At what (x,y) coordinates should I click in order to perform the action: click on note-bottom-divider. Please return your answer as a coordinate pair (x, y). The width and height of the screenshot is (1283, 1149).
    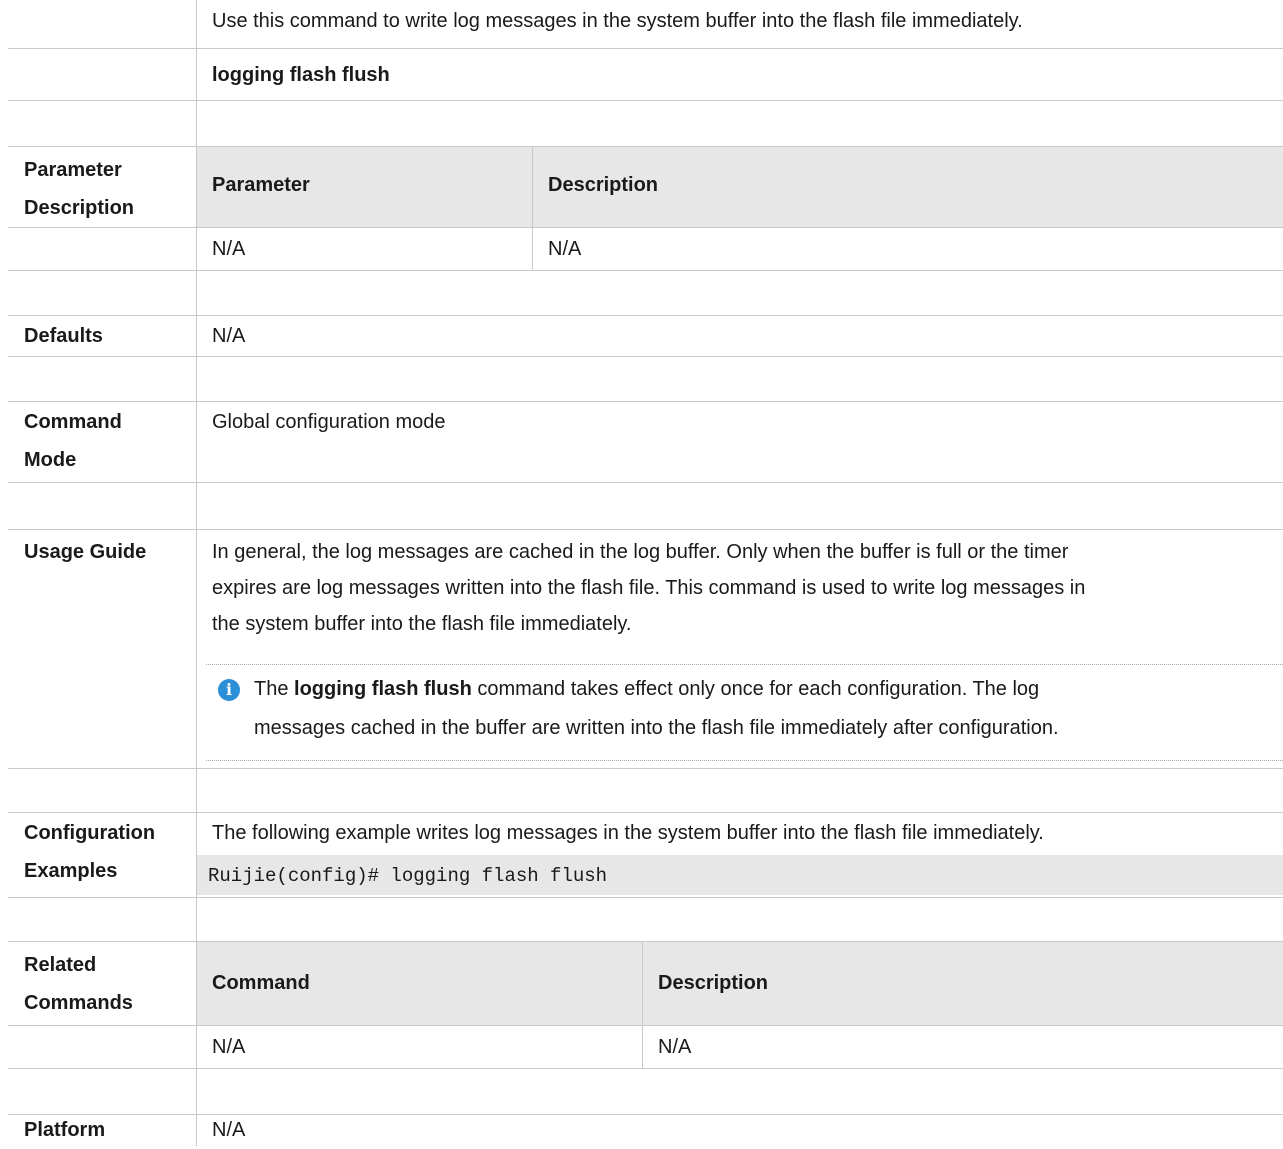
    Looking at the image, I should click on (744, 760).